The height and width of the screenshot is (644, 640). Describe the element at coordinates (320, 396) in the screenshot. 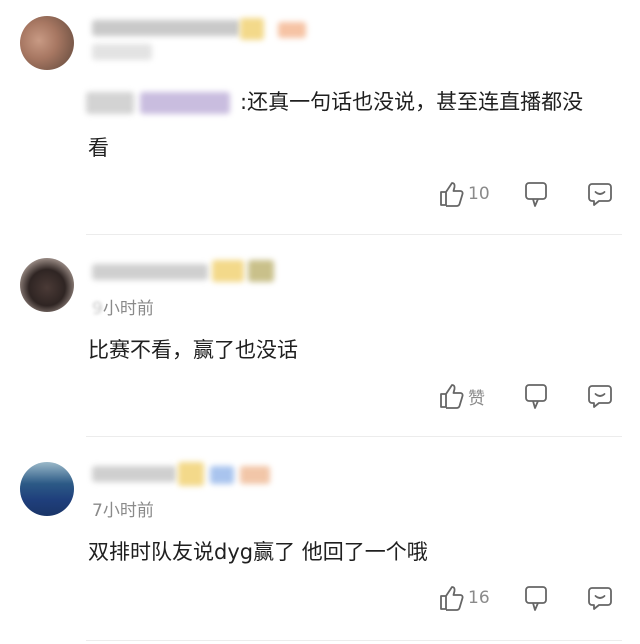

I see `comment-actions: 赞` at that location.